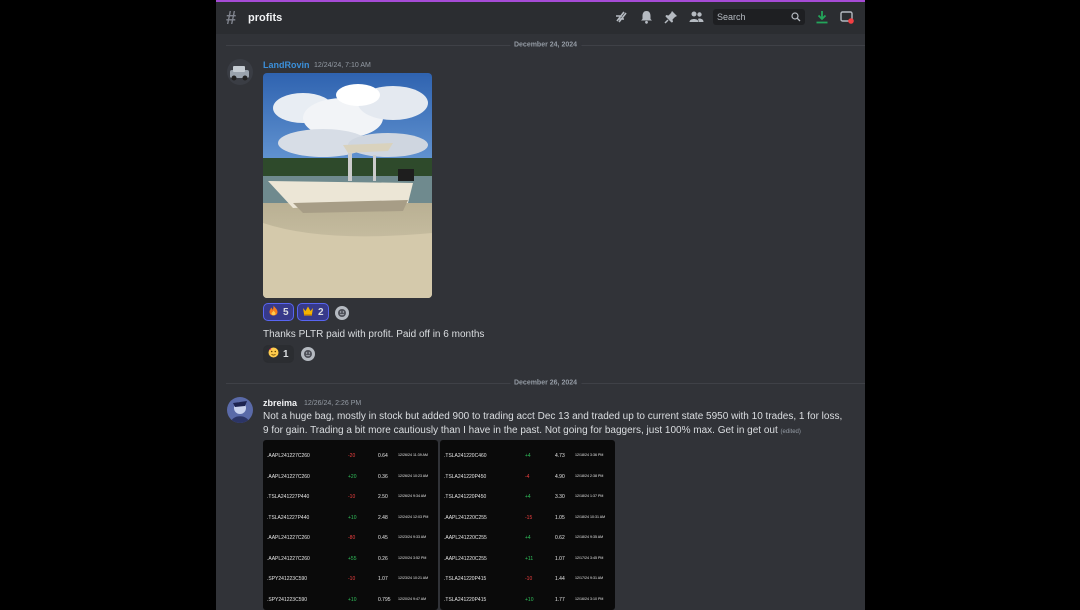 The height and width of the screenshot is (610, 1080). I want to click on trade-price: 0.45, so click(383, 538).